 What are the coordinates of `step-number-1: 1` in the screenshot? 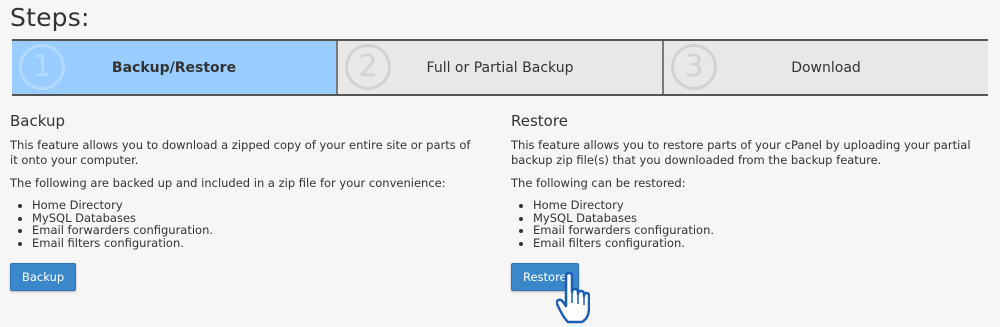 It's located at (42, 67).